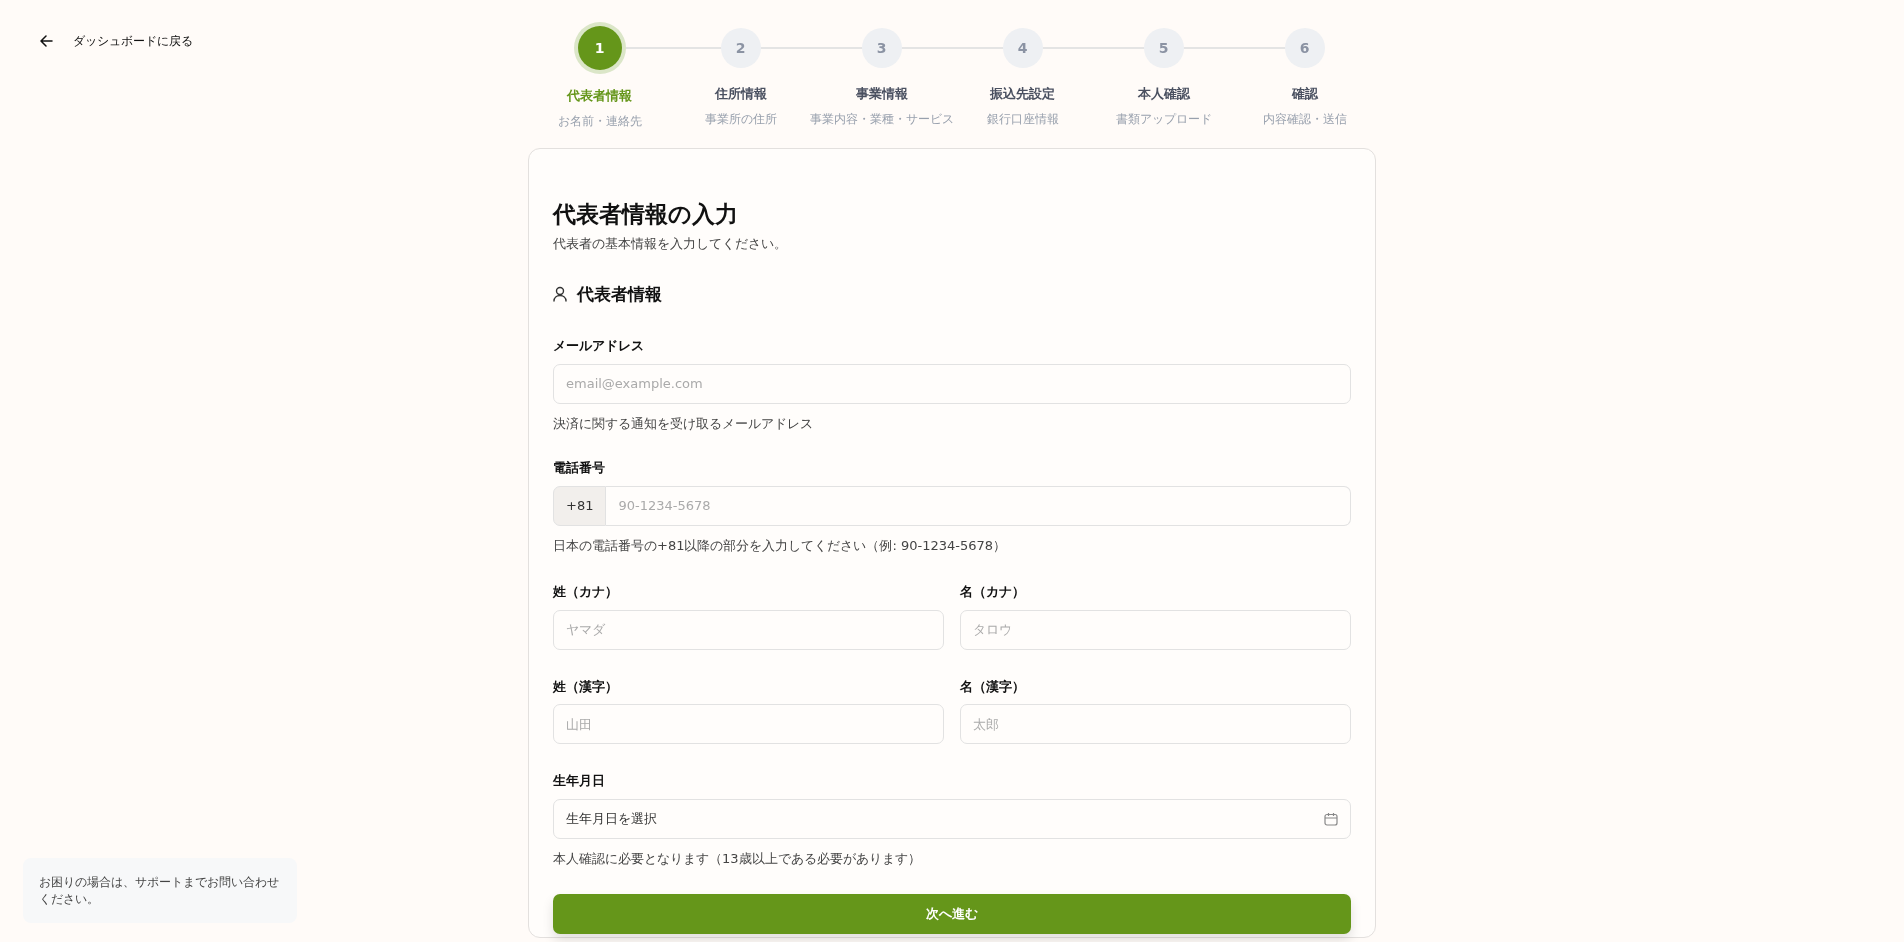 Image resolution: width=1904 pixels, height=942 pixels. I want to click on user-icon, so click(560, 294).